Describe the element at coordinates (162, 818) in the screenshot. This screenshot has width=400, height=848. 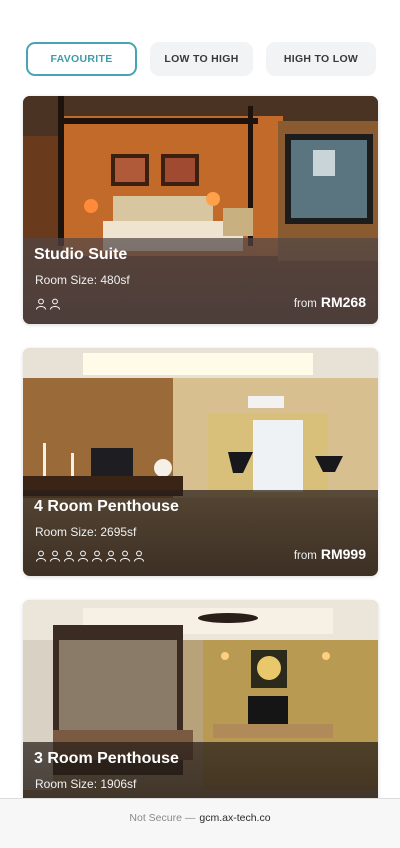
I see `security-label: Not Secure —` at that location.